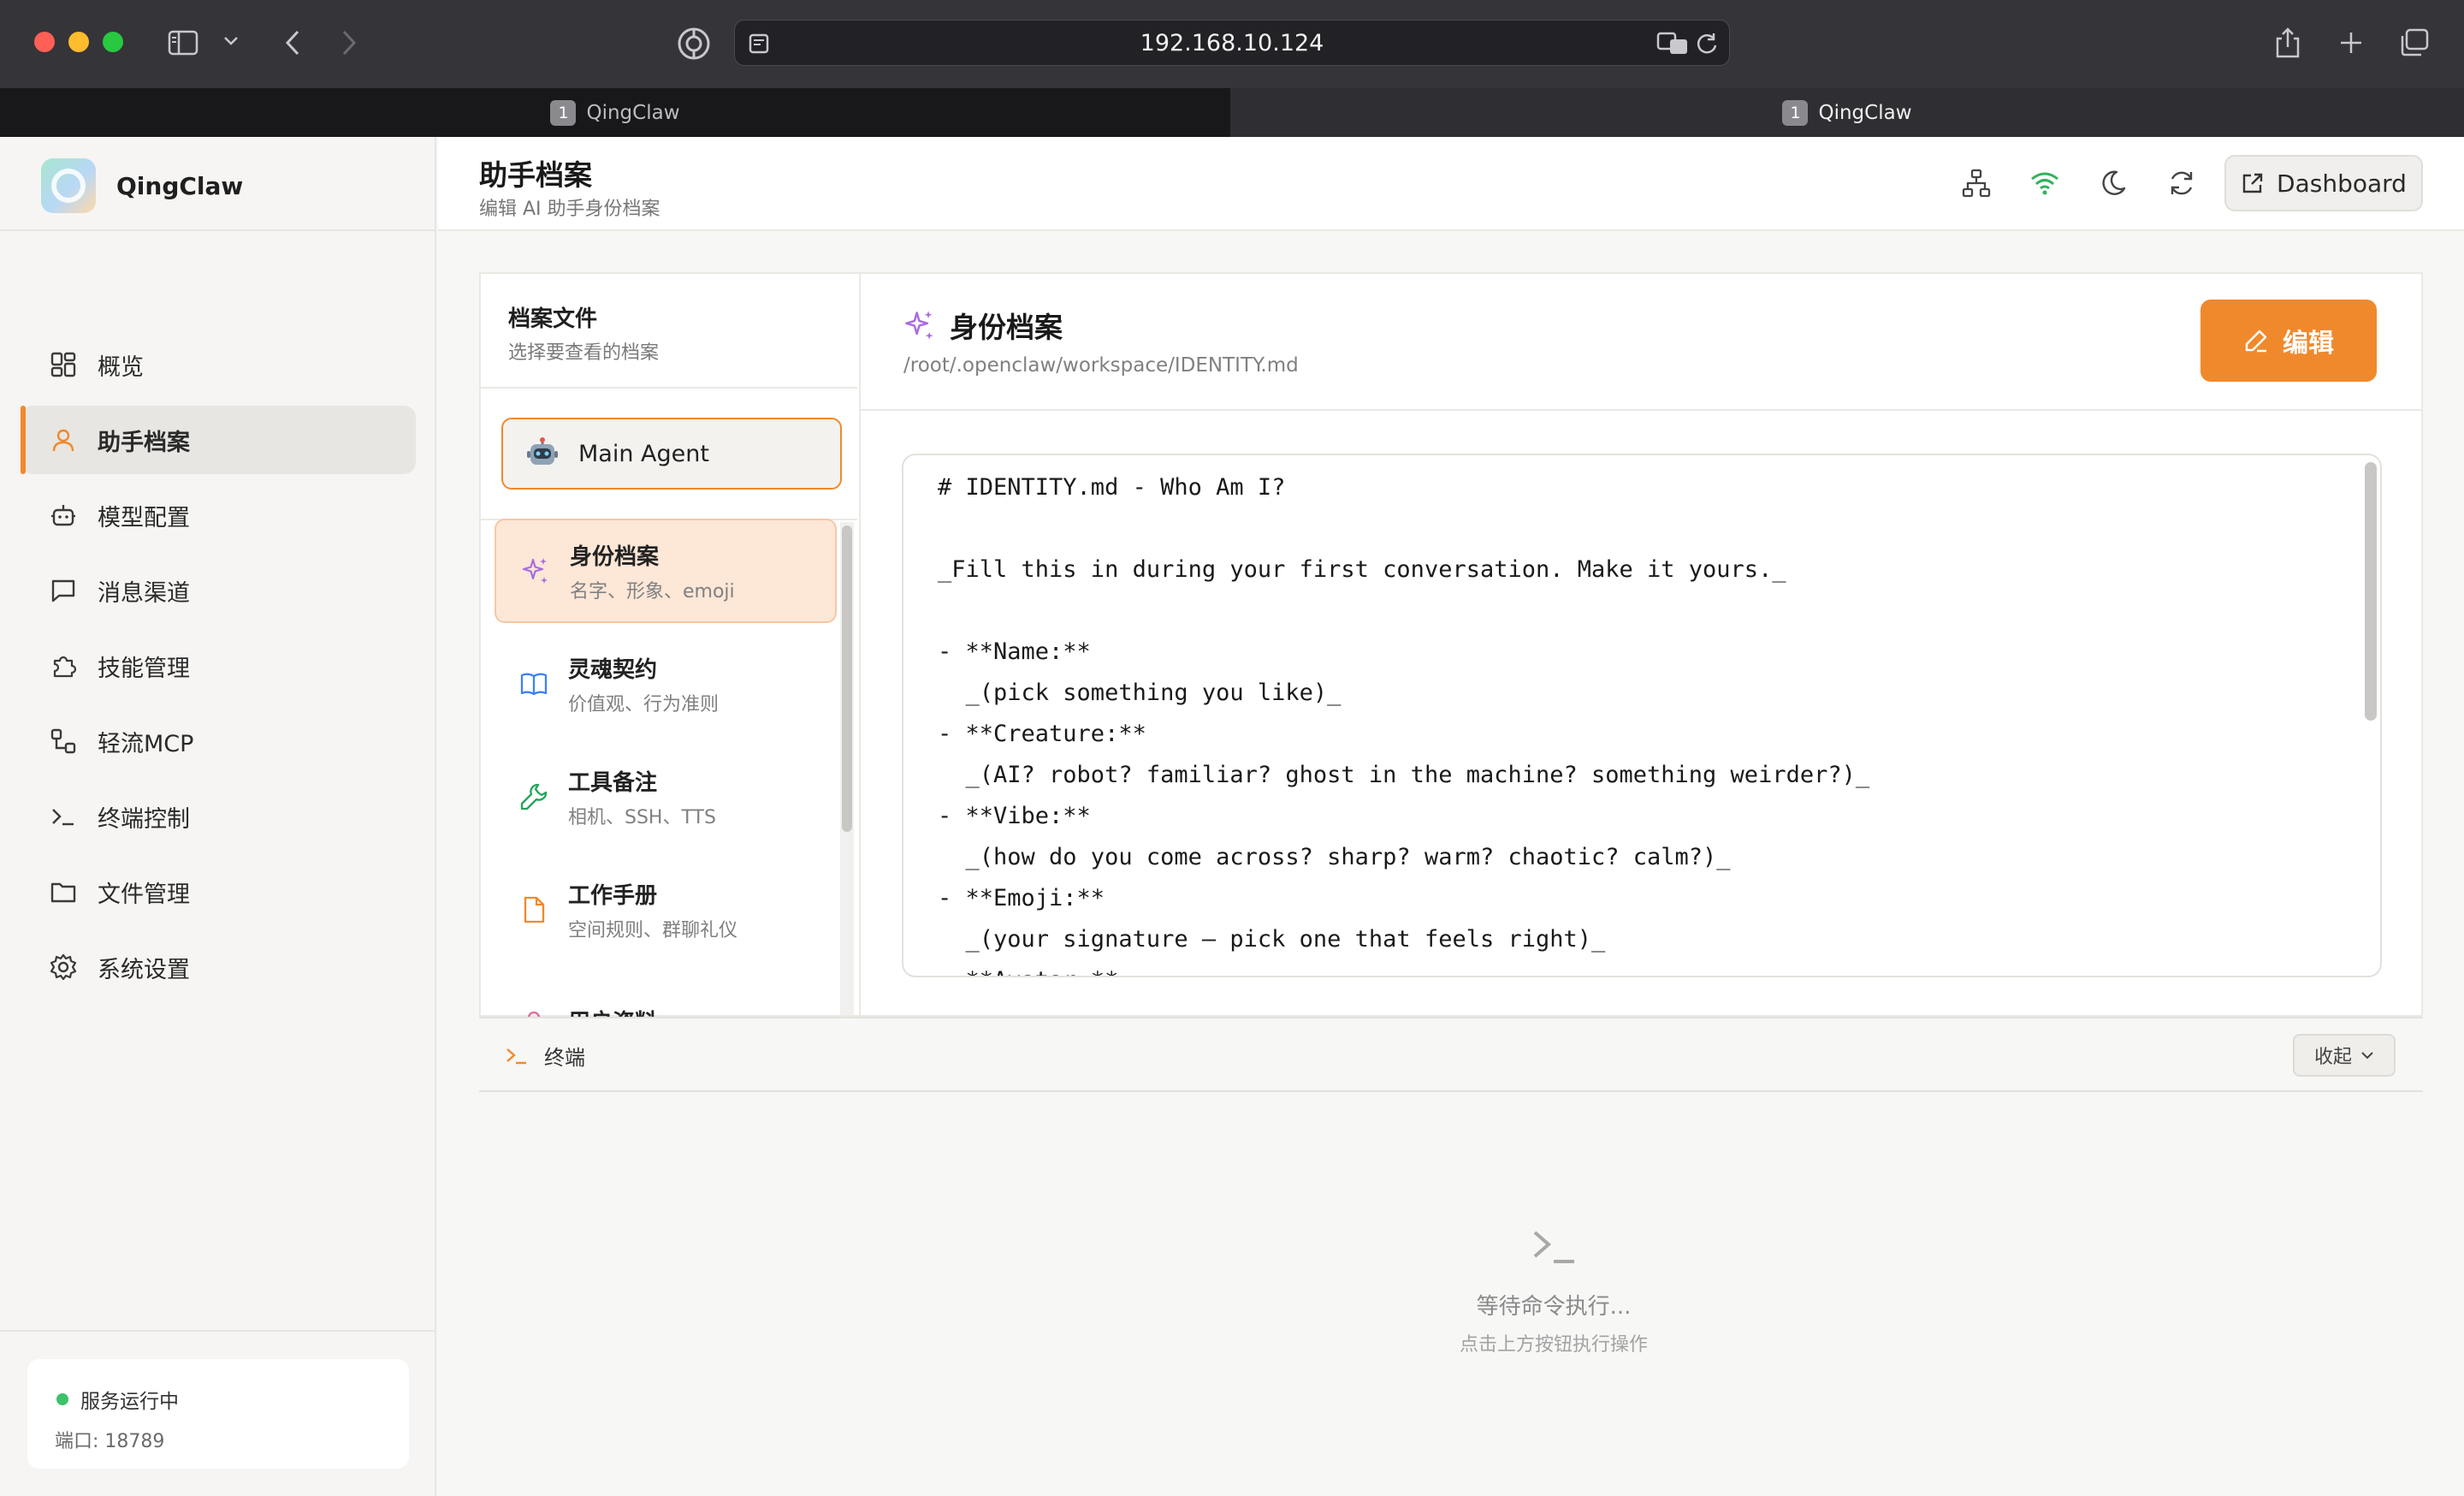 This screenshot has width=2464, height=1496. I want to click on external-link-icon, so click(2253, 183).